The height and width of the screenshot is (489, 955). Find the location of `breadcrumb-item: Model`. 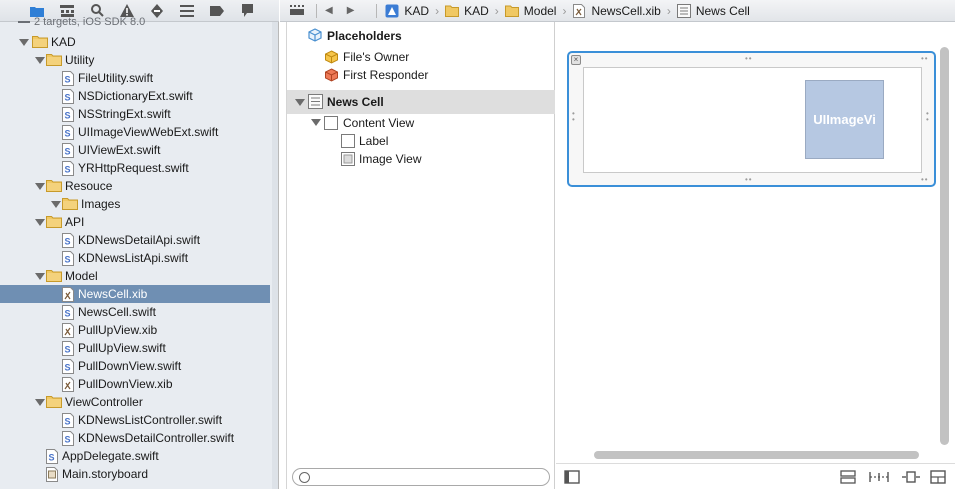

breadcrumb-item: Model is located at coordinates (530, 11).